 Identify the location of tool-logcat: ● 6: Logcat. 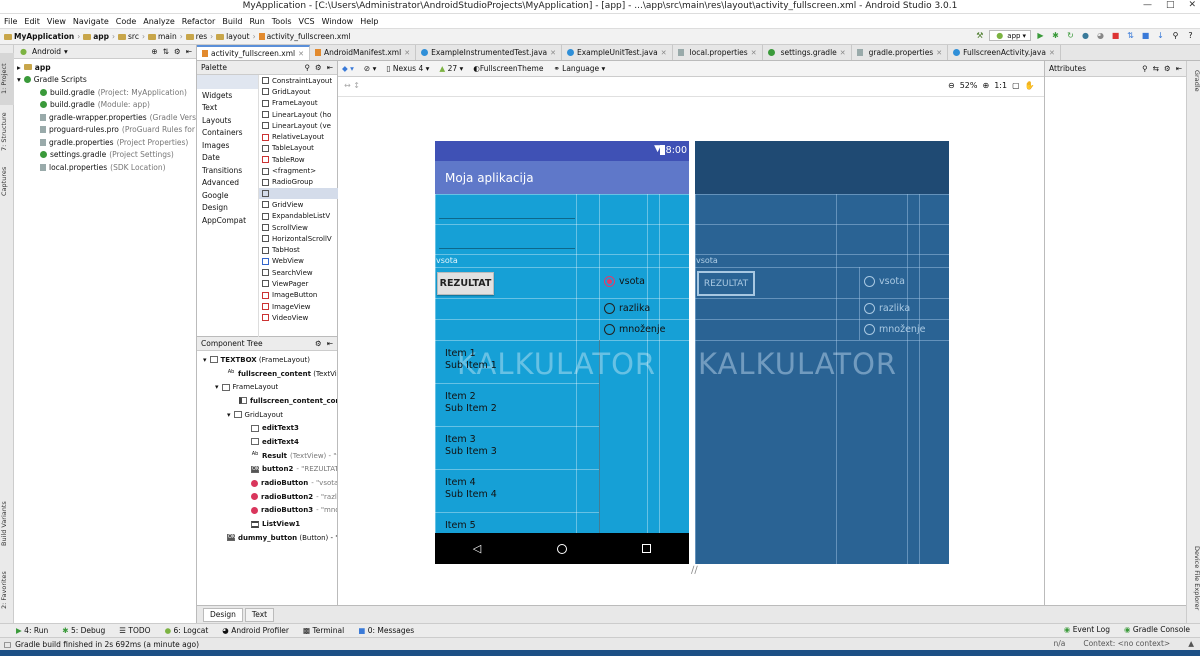
(187, 630).